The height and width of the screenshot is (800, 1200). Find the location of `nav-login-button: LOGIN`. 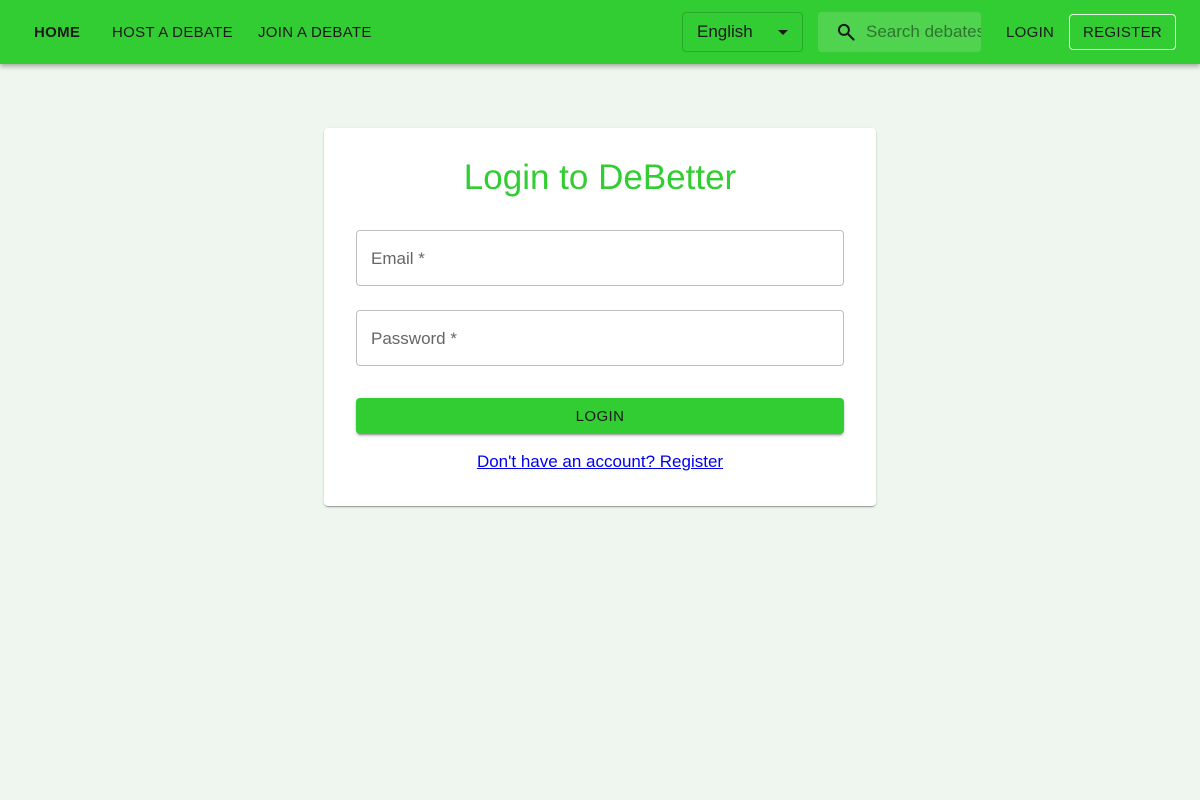

nav-login-button: LOGIN is located at coordinates (1030, 32).